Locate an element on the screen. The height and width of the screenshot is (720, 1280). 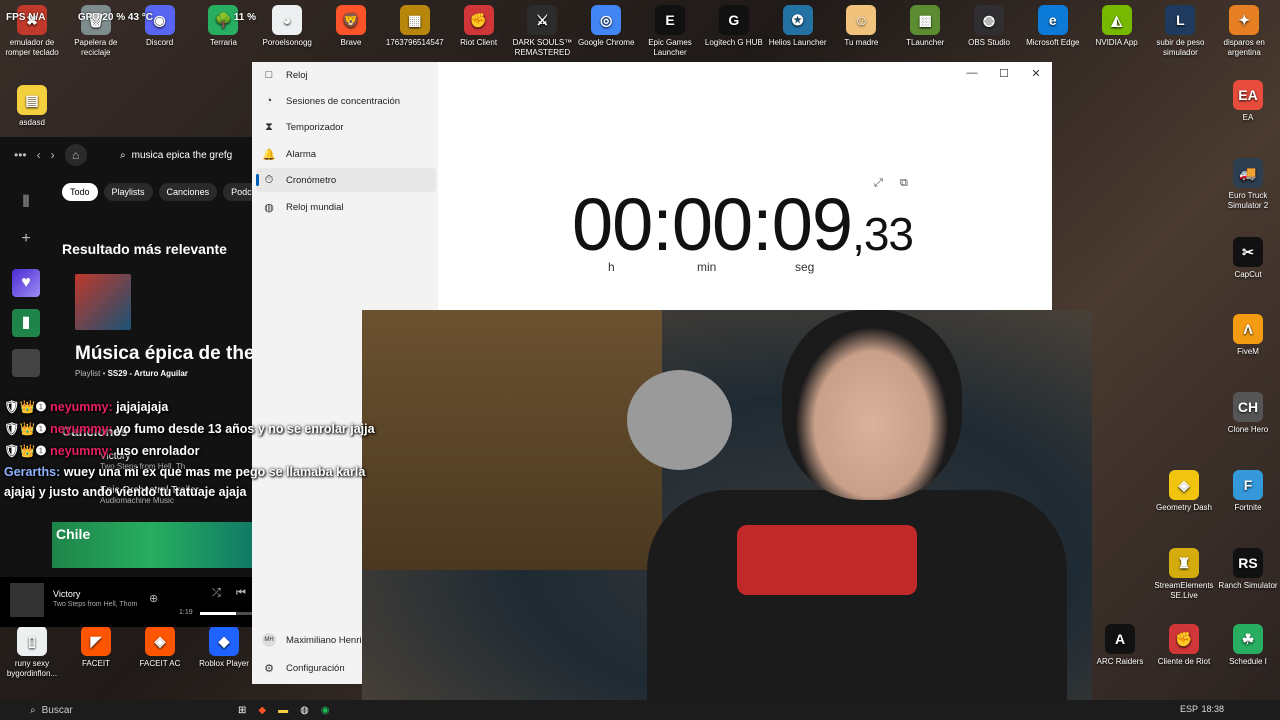
task-view-icon: ⊞ is located at coordinates (242, 710).